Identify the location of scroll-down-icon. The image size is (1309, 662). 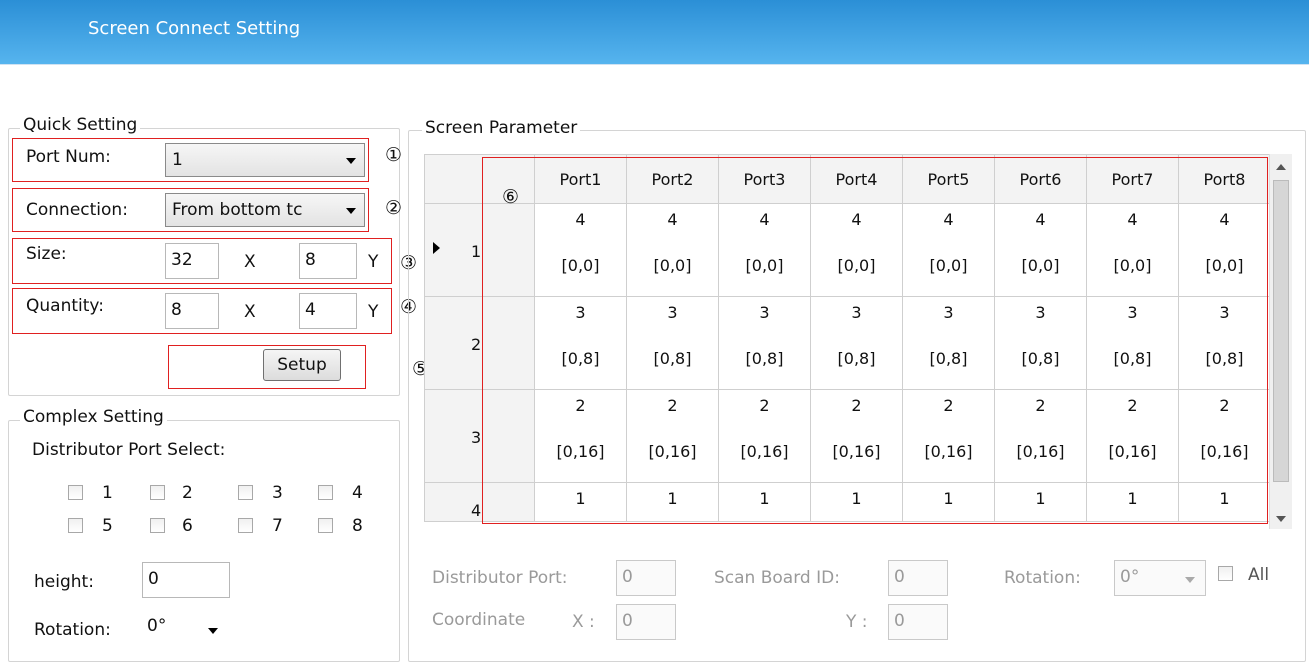
(1281, 519).